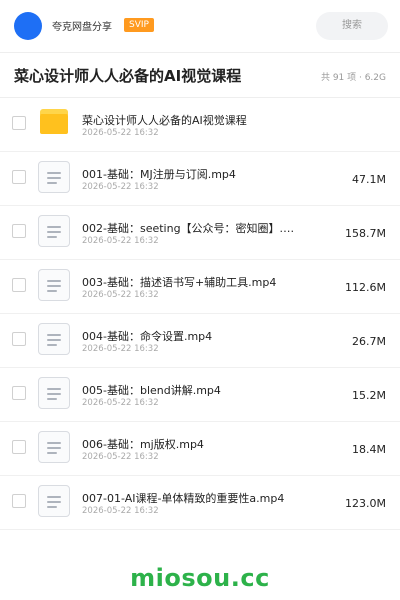 Image resolution: width=400 pixels, height=600 pixels. Describe the element at coordinates (164, 120) in the screenshot. I see `item-name: 菜心设计师人人必备的AI视觉课程` at that location.